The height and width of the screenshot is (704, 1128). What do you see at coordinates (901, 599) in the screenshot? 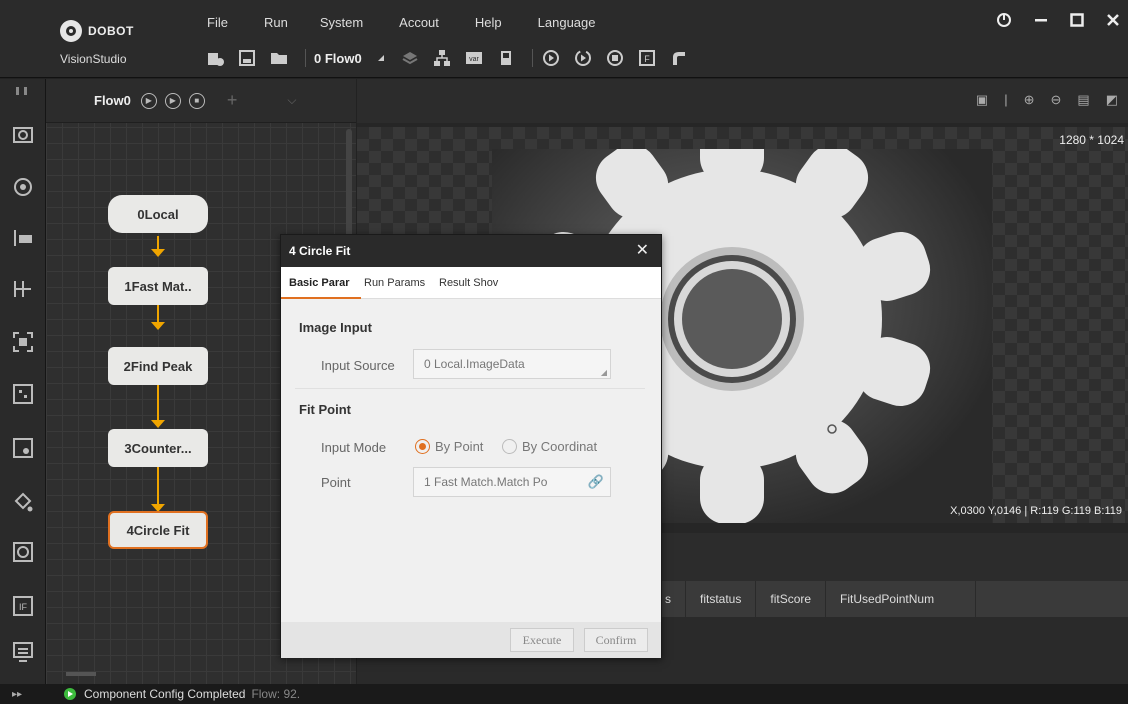
I see `column-header: FitUsedPointNum` at bounding box center [901, 599].